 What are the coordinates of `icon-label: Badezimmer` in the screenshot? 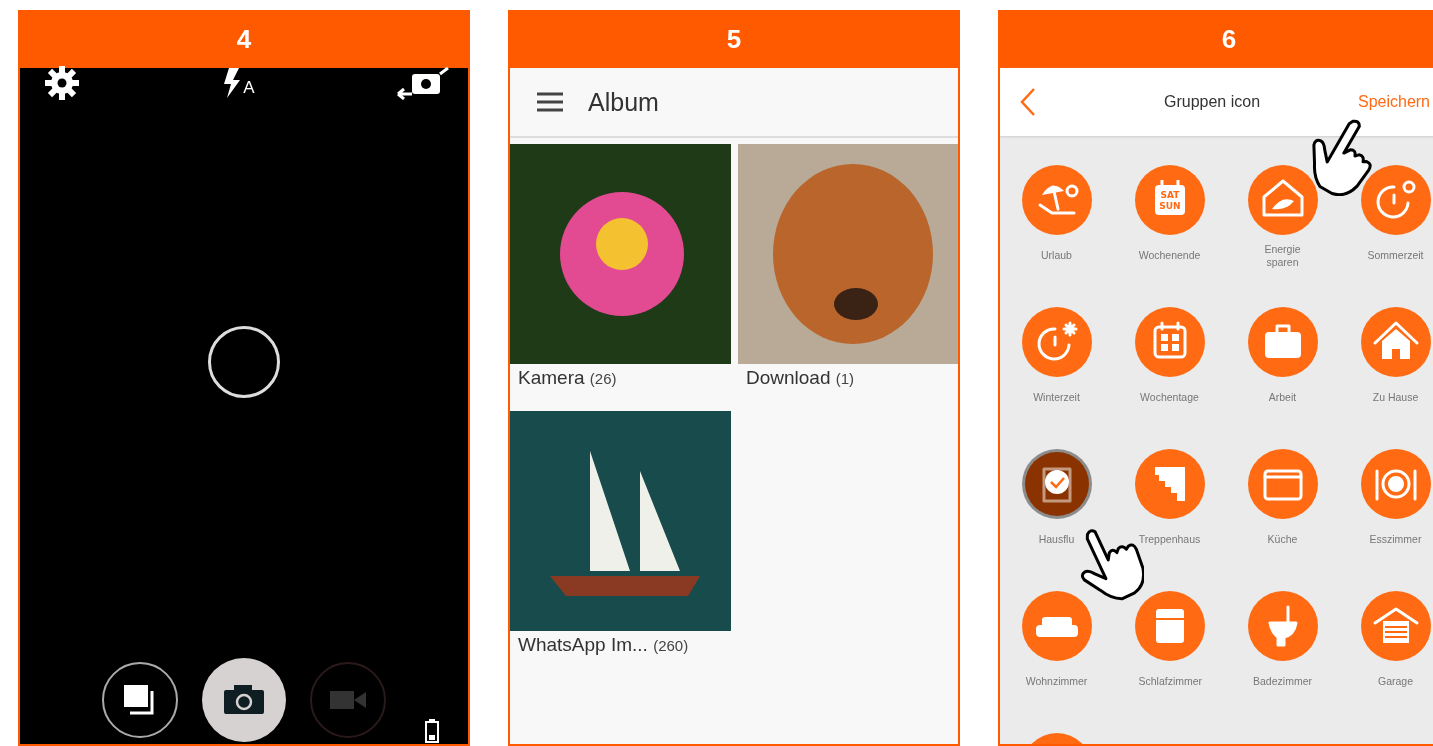 It's located at (1282, 681).